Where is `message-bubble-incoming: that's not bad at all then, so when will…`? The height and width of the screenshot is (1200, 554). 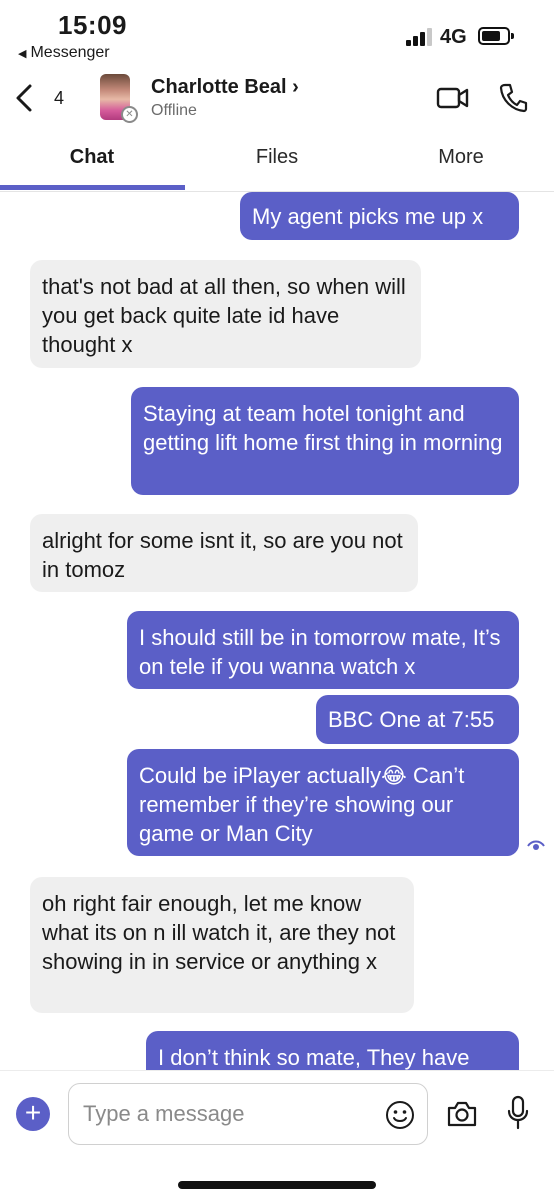 message-bubble-incoming: that's not bad at all then, so when will… is located at coordinates (225, 314).